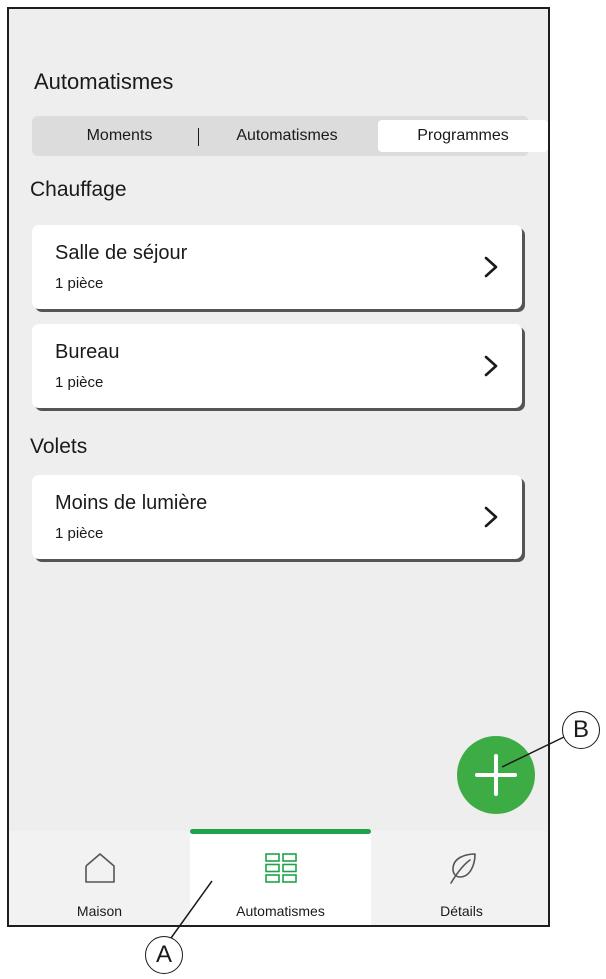  I want to click on list-item-title: Bureau, so click(87, 352).